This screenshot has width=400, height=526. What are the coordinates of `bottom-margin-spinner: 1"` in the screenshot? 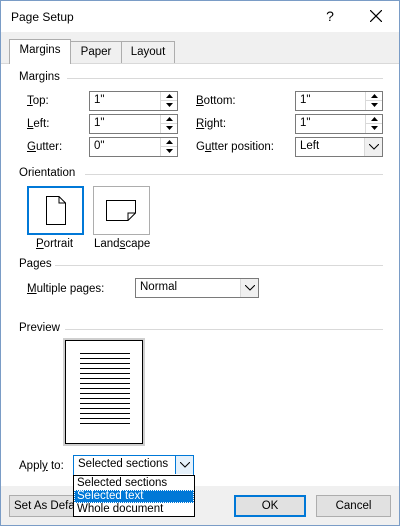 It's located at (339, 101).